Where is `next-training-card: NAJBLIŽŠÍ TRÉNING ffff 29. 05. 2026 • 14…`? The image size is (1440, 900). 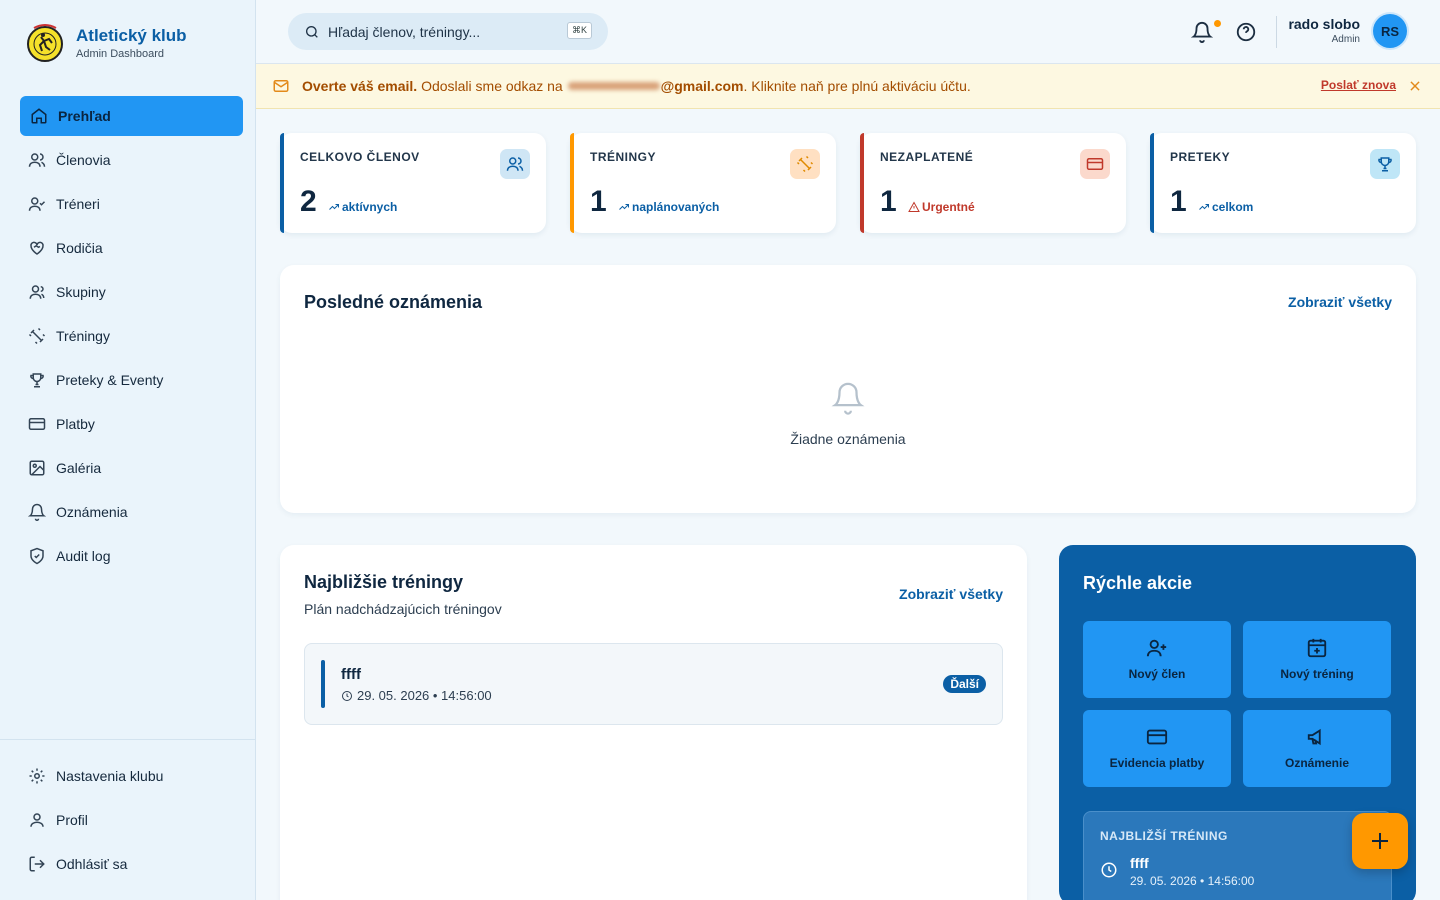 next-training-card: NAJBLIŽŠÍ TRÉNING ffff 29. 05. 2026 • 14… is located at coordinates (1237, 855).